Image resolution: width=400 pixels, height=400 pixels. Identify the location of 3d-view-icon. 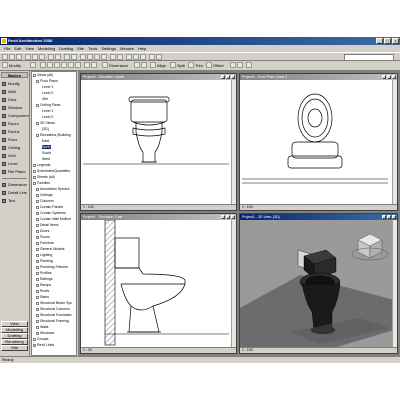
(90, 57).